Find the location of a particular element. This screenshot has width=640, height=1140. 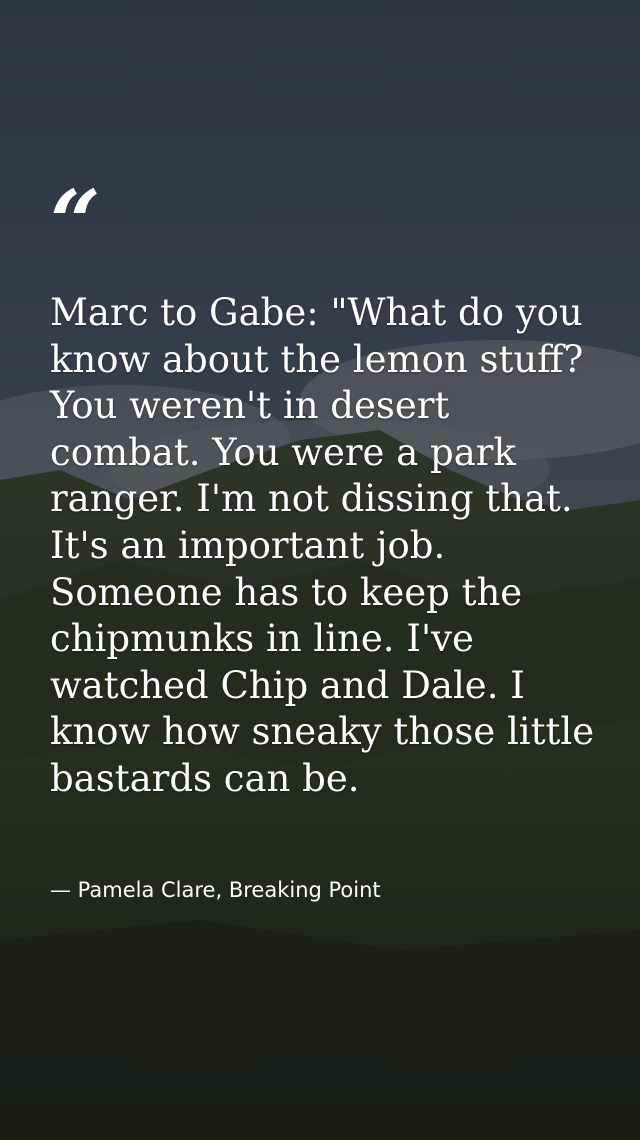

quote-mark-icon: “ is located at coordinates (75, 222).